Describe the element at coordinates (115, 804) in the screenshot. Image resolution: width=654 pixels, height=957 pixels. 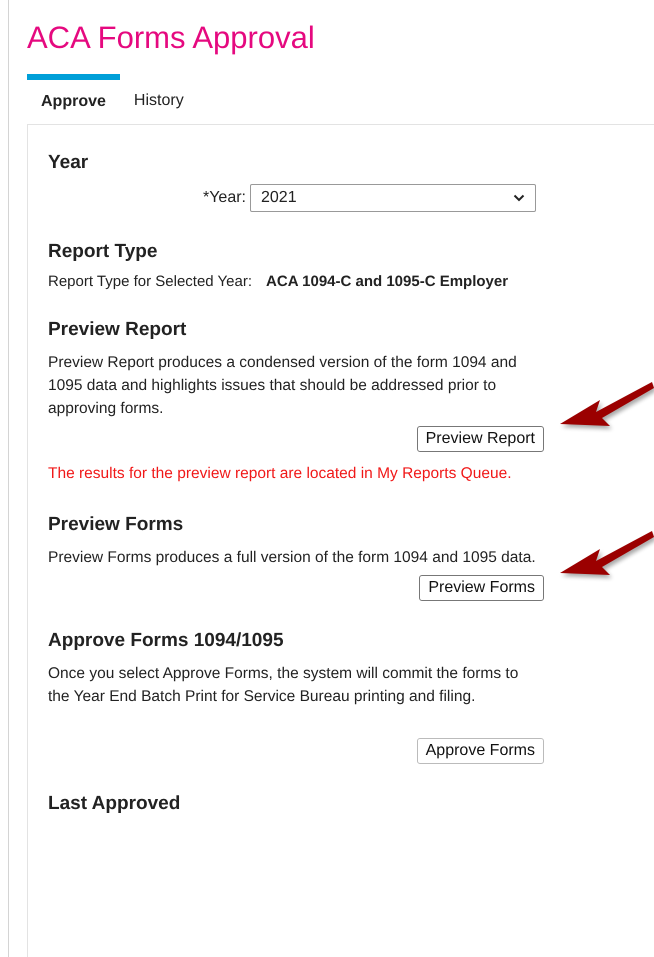
I see `section-heading: Last Approved` at that location.